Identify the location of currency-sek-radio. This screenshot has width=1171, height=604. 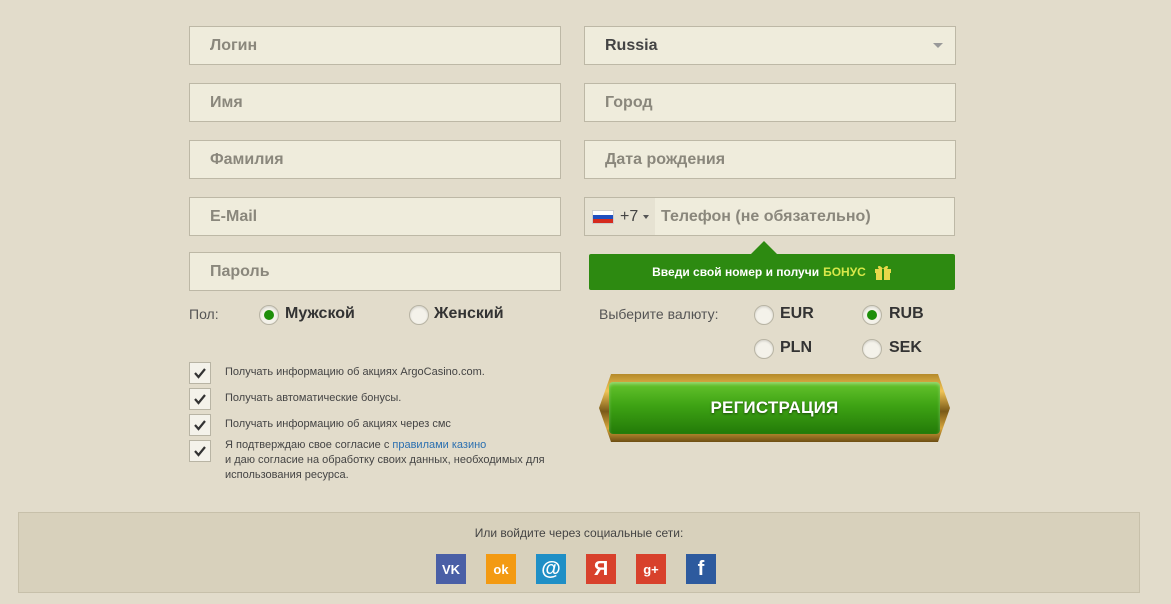
(872, 349).